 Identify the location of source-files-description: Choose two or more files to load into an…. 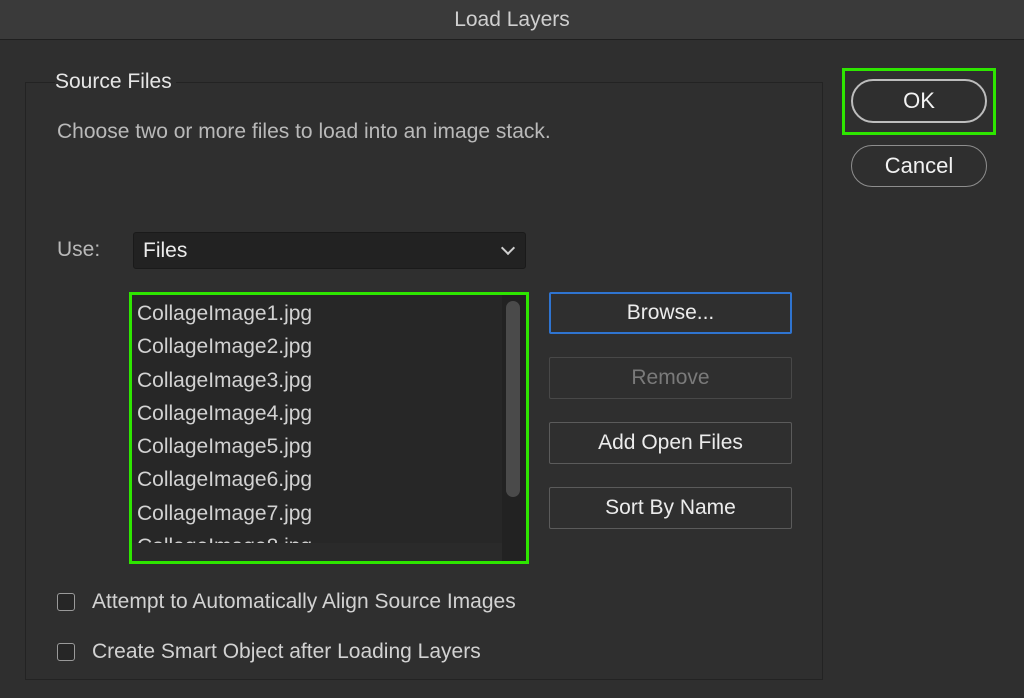
(304, 131).